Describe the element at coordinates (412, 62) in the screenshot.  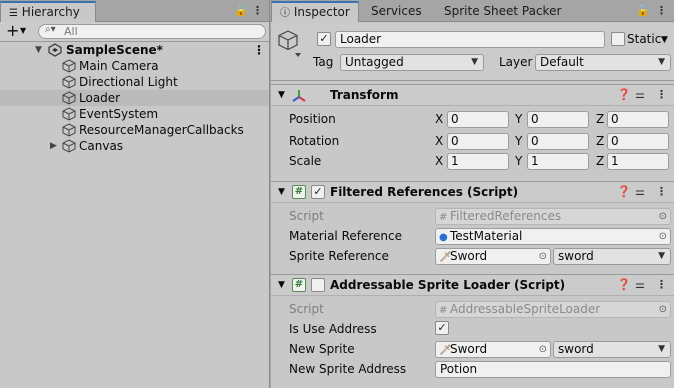
I see `tag-dropdown: Untagged ▼` at that location.